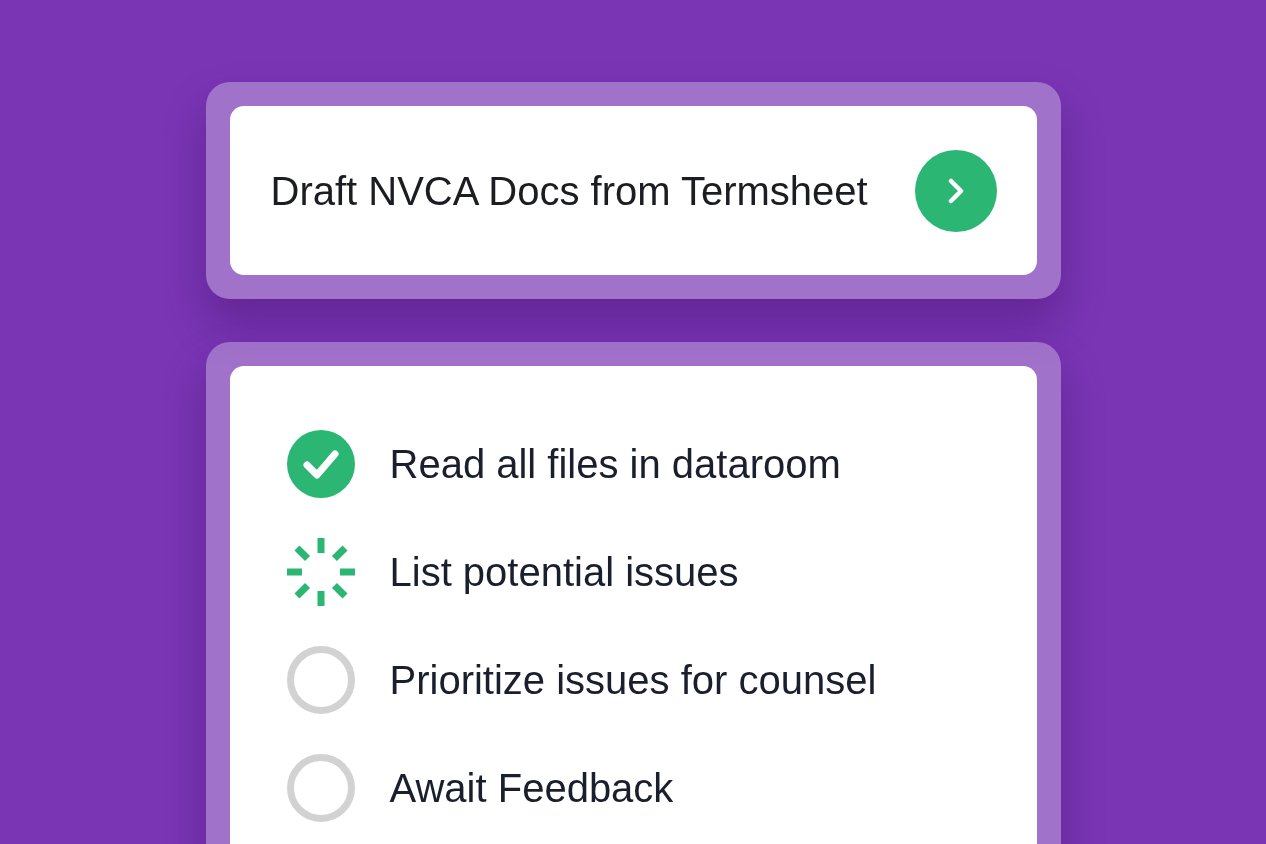  What do you see at coordinates (955, 190) in the screenshot?
I see `chevron-right-icon` at bounding box center [955, 190].